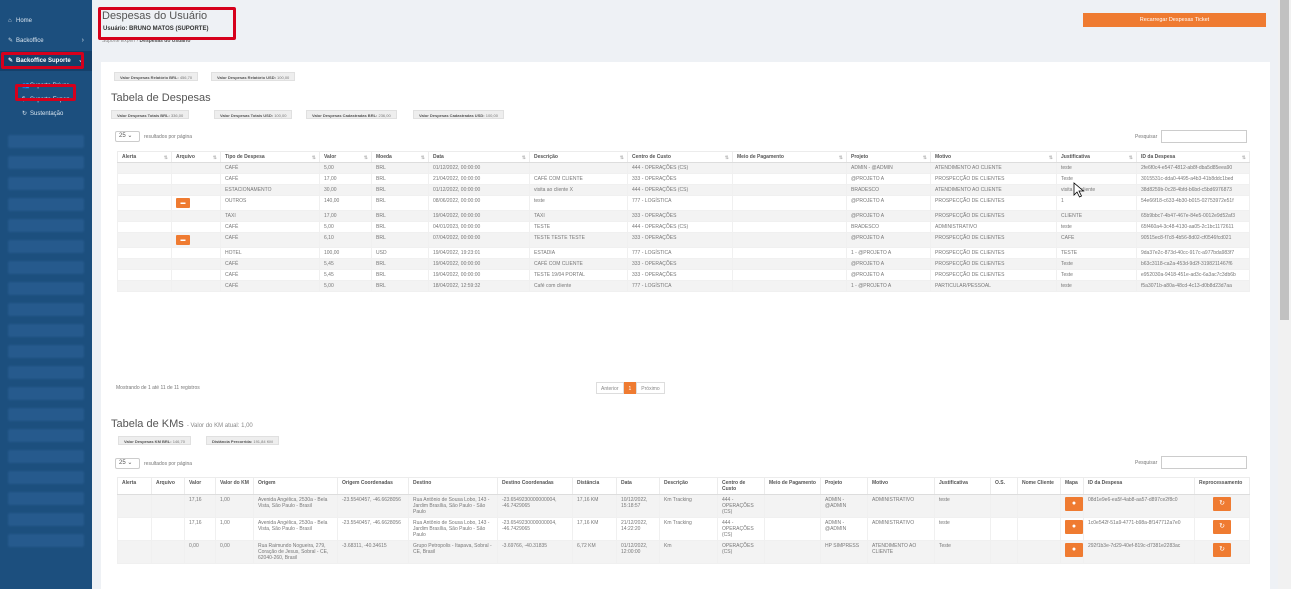 The image size is (1291, 589). What do you see at coordinates (134, 486) in the screenshot?
I see `column-header: Alerta` at bounding box center [134, 486].